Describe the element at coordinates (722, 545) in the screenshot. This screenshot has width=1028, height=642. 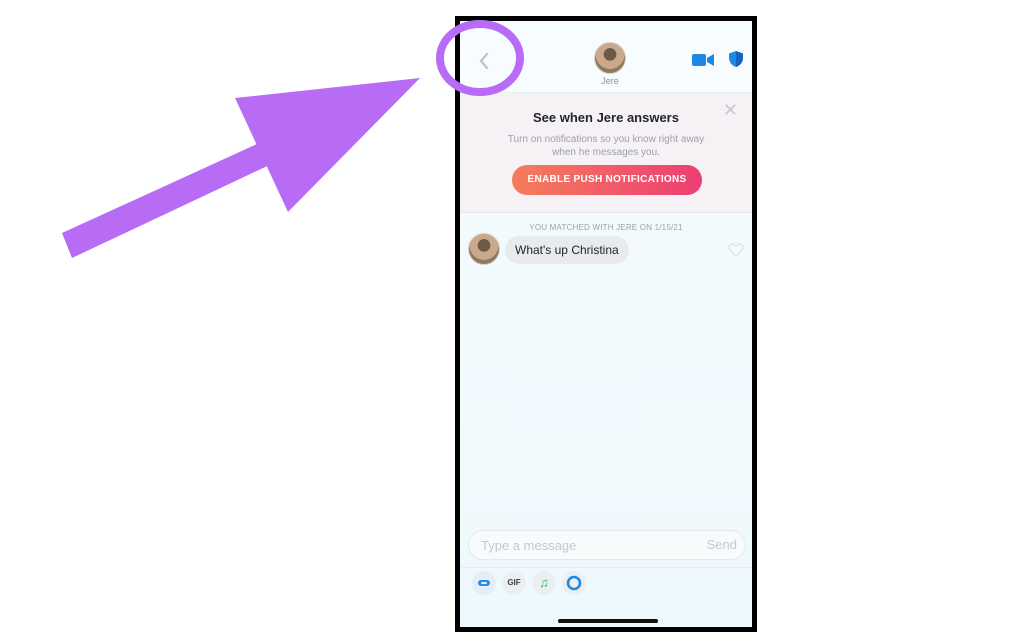
I see `send-button: Send` at that location.